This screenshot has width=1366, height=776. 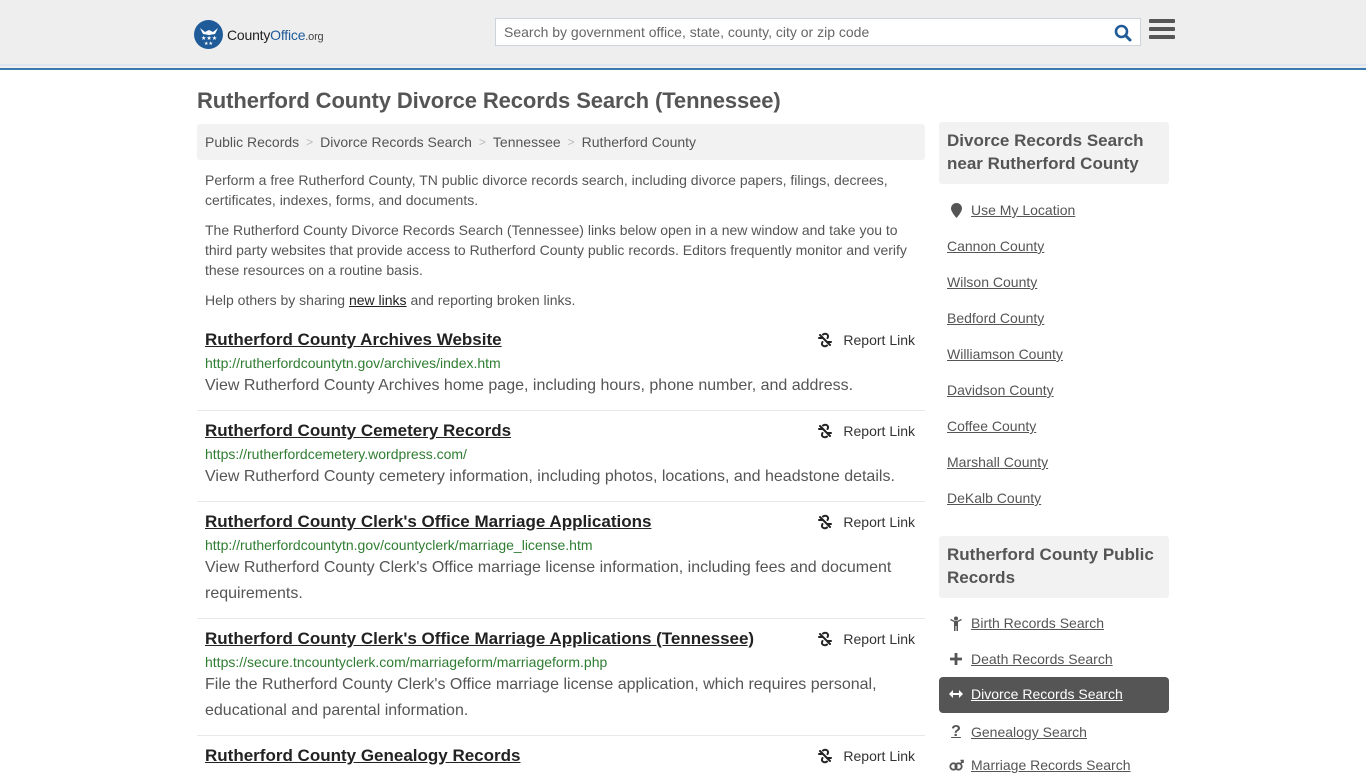 I want to click on site-logo: ★★★ ★★ CountyOffice.org, so click(x=259, y=34).